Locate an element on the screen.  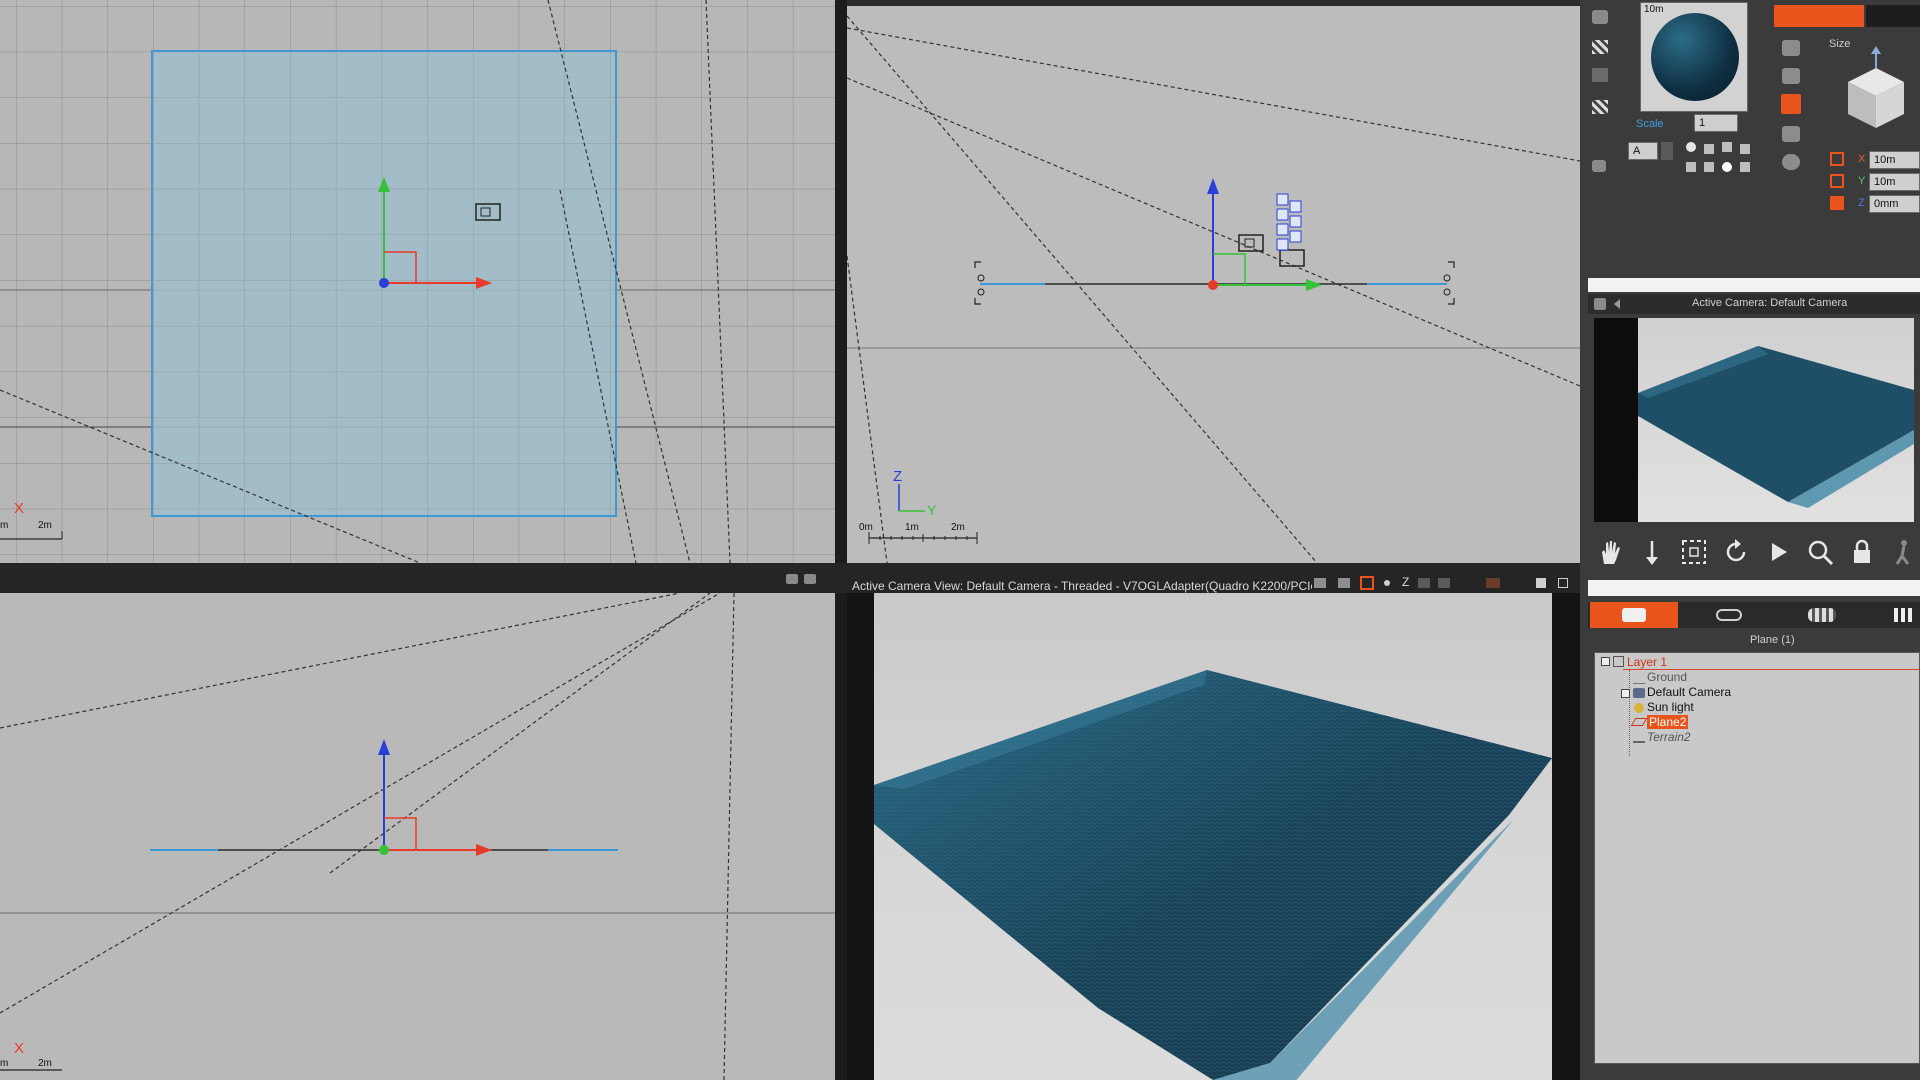
material-skull-icon is located at coordinates (1691, 147).